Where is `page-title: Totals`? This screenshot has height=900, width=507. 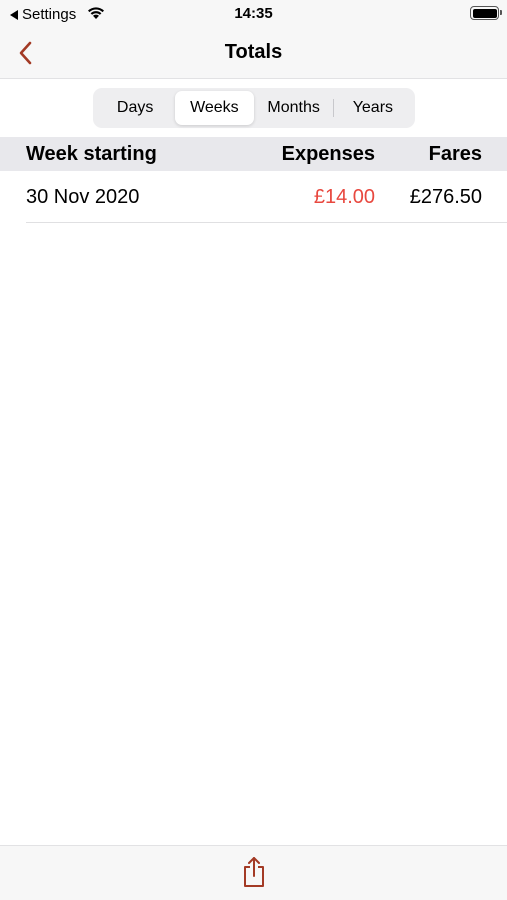
page-title: Totals is located at coordinates (253, 52).